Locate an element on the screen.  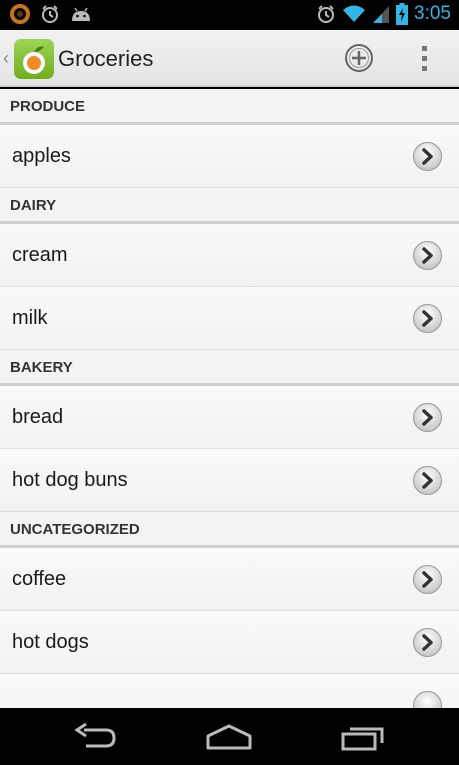
item-label: apples is located at coordinates (41, 156).